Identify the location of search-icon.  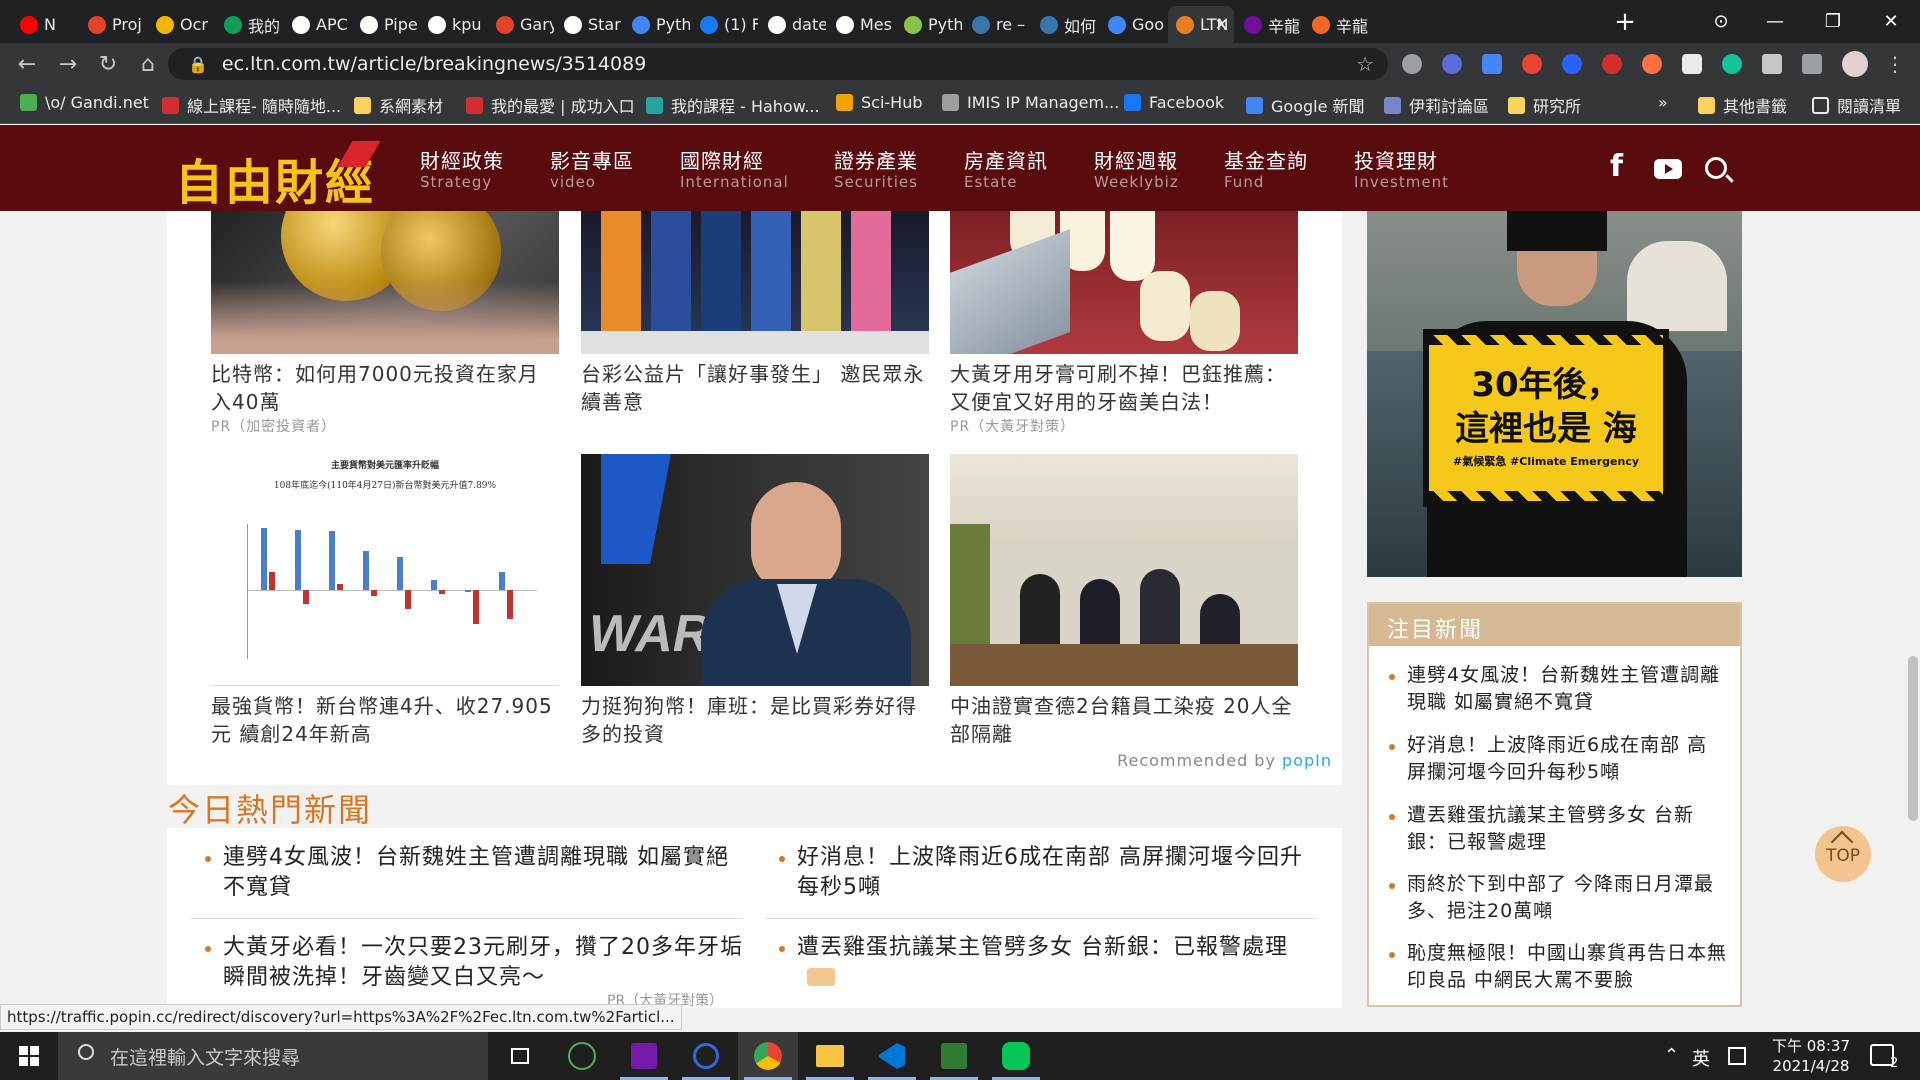
(1719, 170).